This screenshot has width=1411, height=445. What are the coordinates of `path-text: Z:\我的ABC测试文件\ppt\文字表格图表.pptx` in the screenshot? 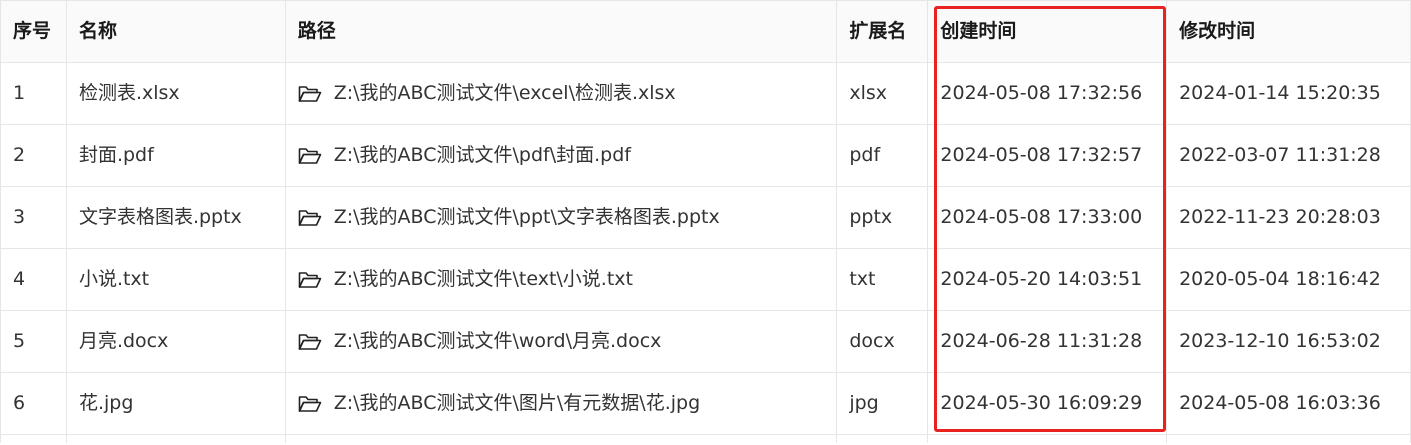 It's located at (526, 217).